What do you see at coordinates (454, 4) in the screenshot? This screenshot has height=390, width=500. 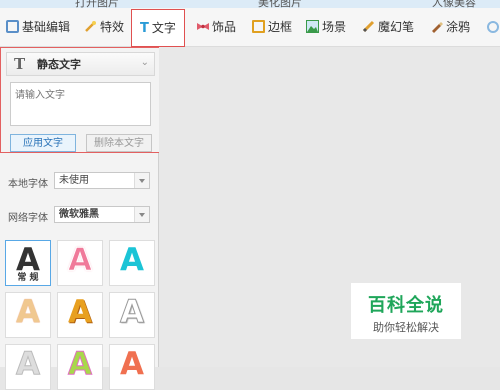 I see `tab-portrait: 人像美容` at bounding box center [454, 4].